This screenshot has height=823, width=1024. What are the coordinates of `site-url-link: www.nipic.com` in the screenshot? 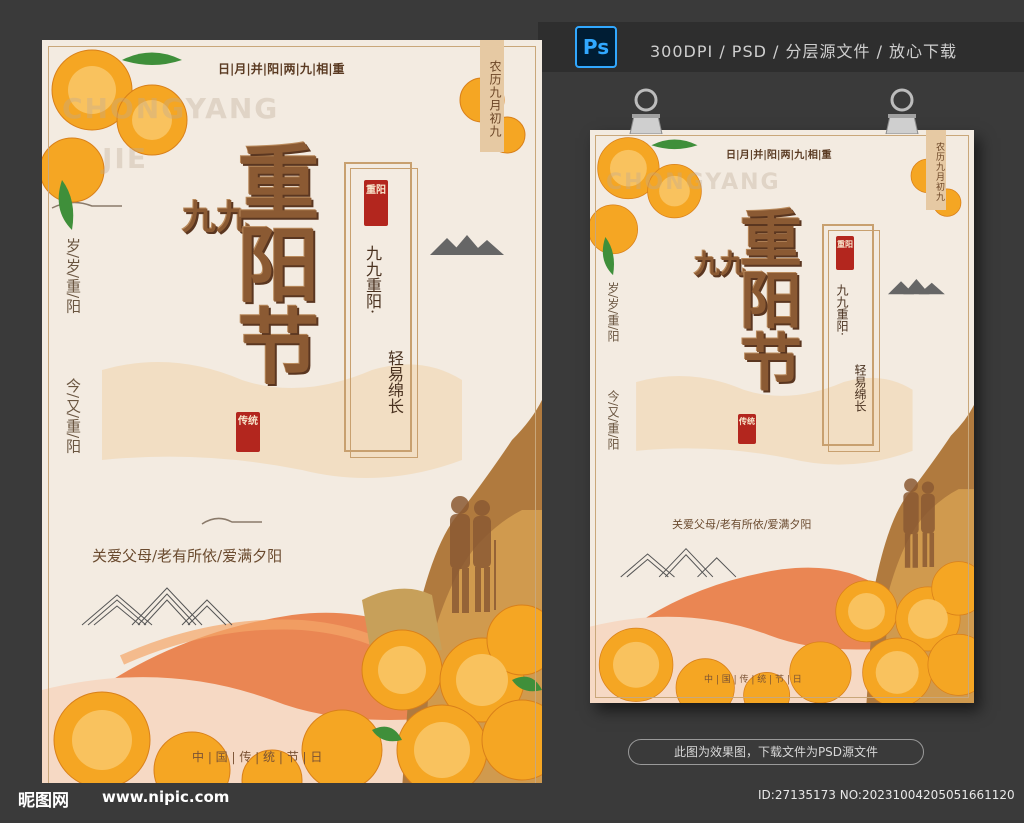 It's located at (165, 797).